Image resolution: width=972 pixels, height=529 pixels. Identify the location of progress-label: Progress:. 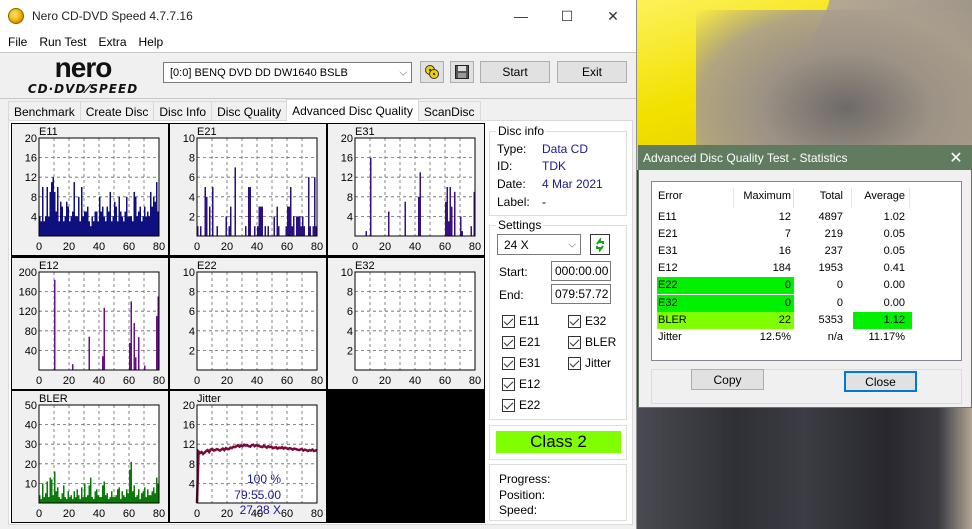
(525, 479).